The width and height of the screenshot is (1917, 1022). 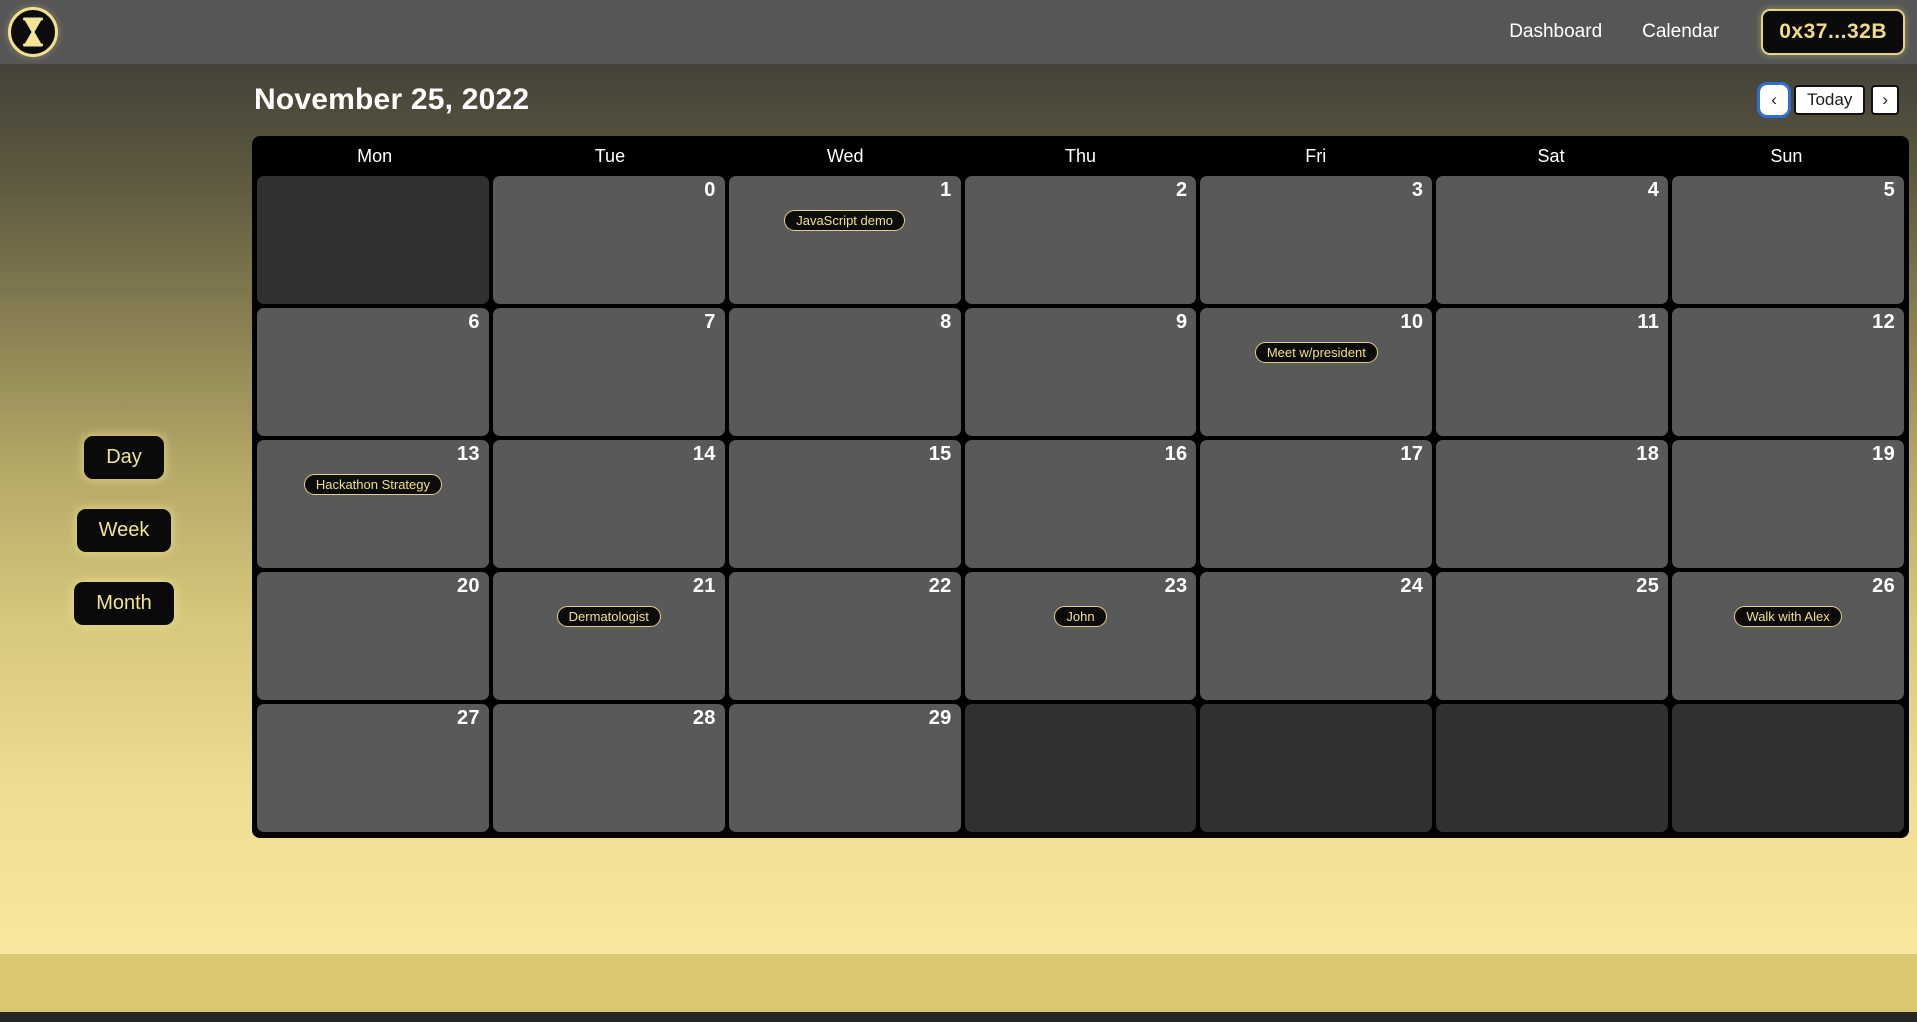 I want to click on weekday-label-thu: Thu, so click(x=1080, y=155).